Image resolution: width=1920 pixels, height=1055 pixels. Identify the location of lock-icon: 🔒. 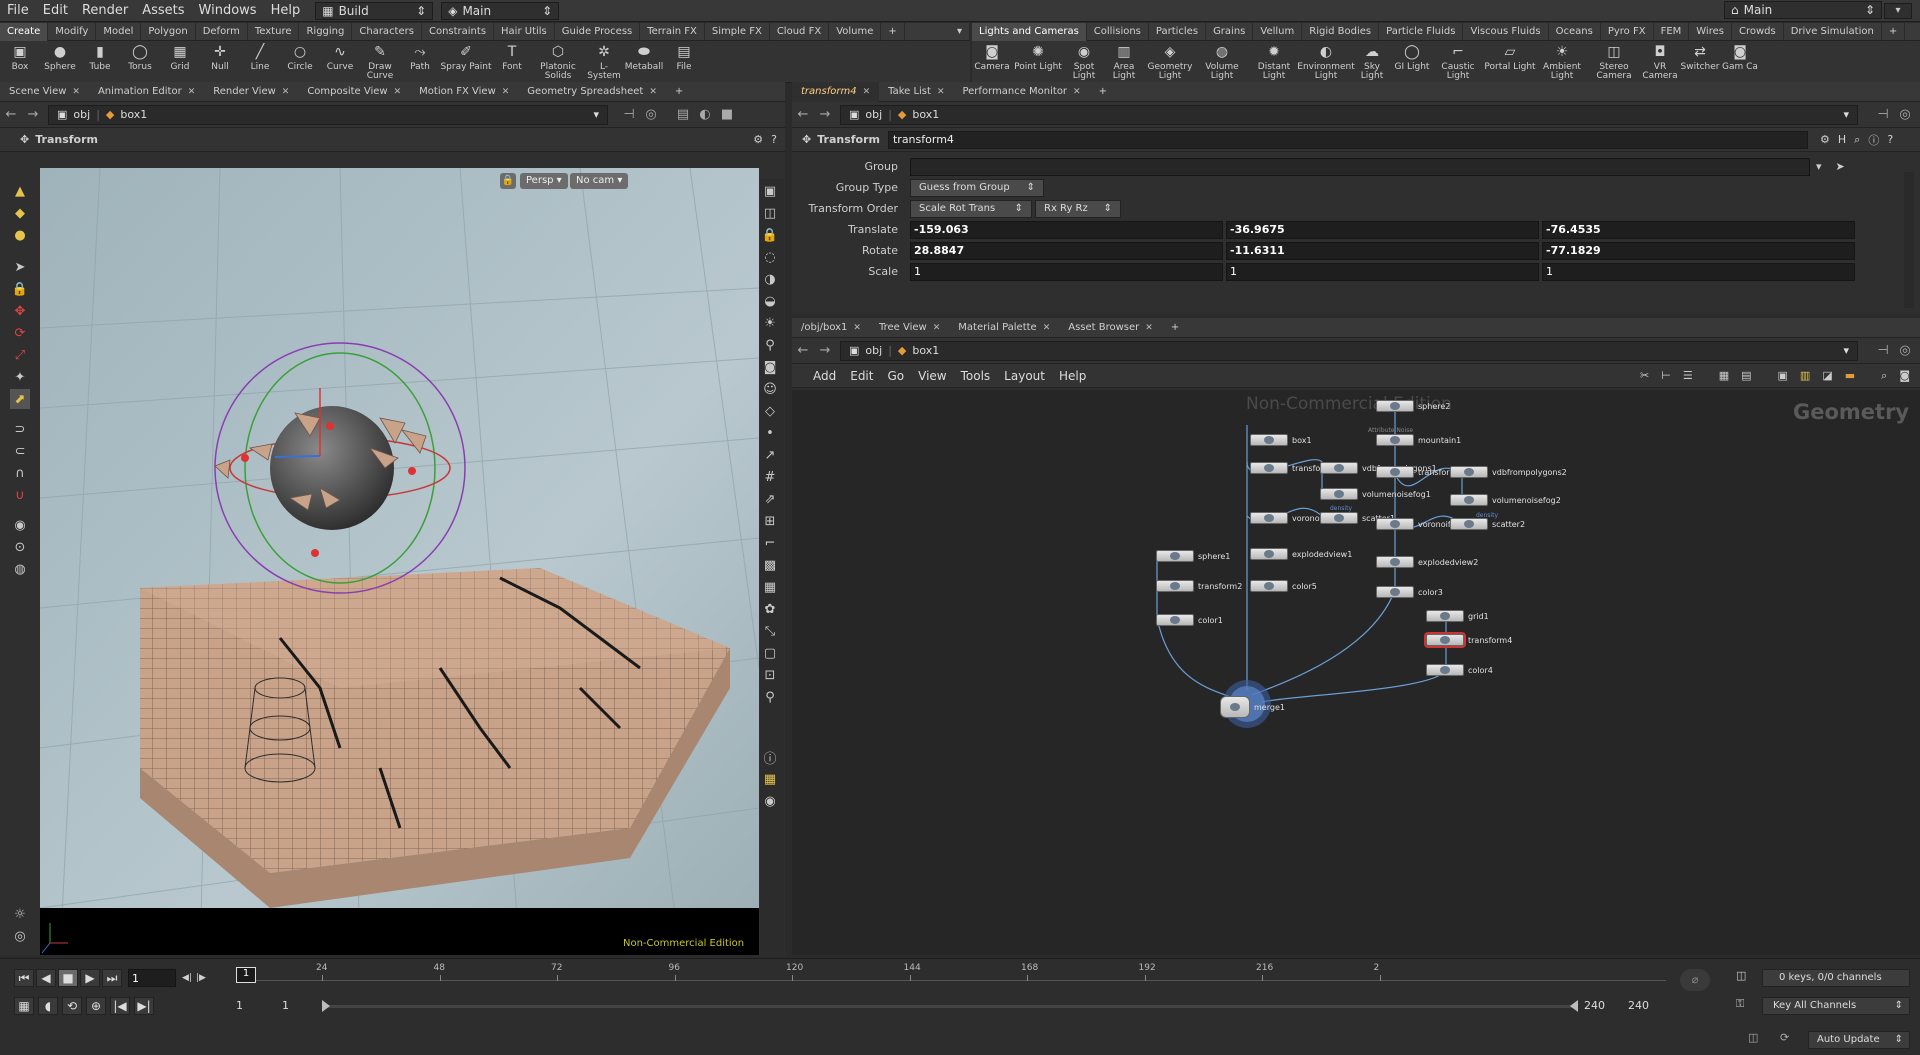
(20, 289).